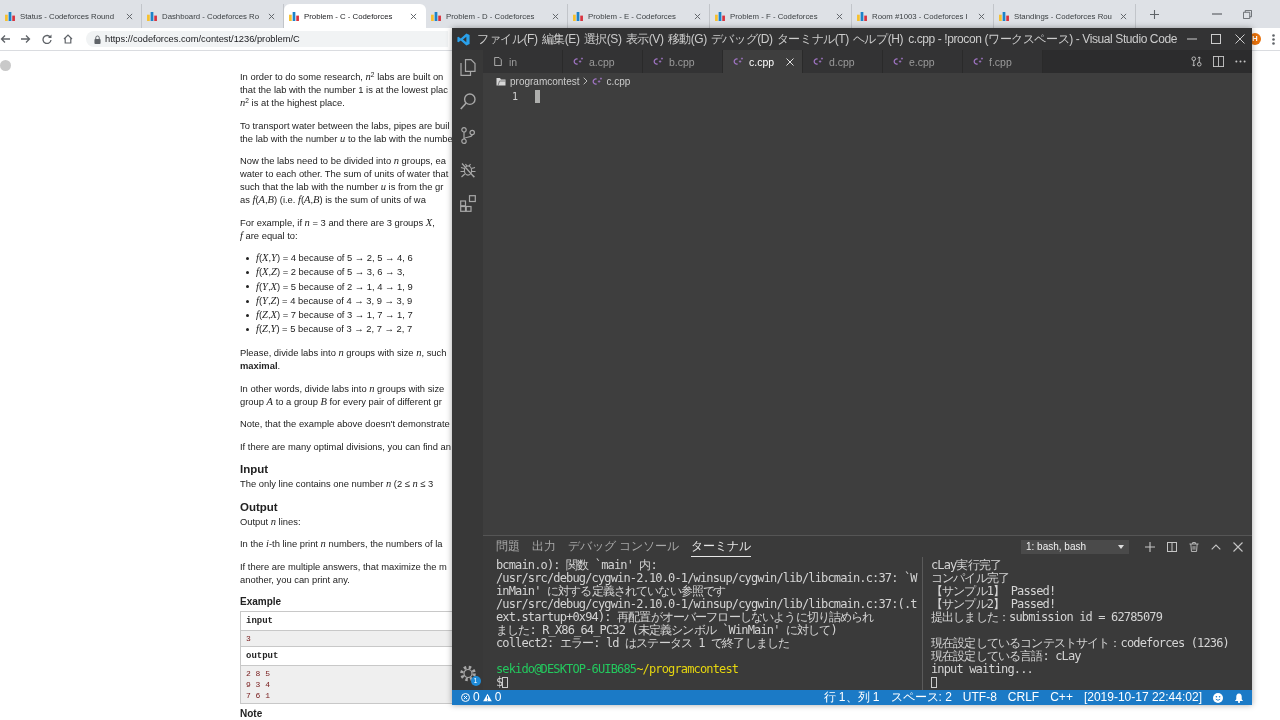  I want to click on folder-icon, so click(501, 81).